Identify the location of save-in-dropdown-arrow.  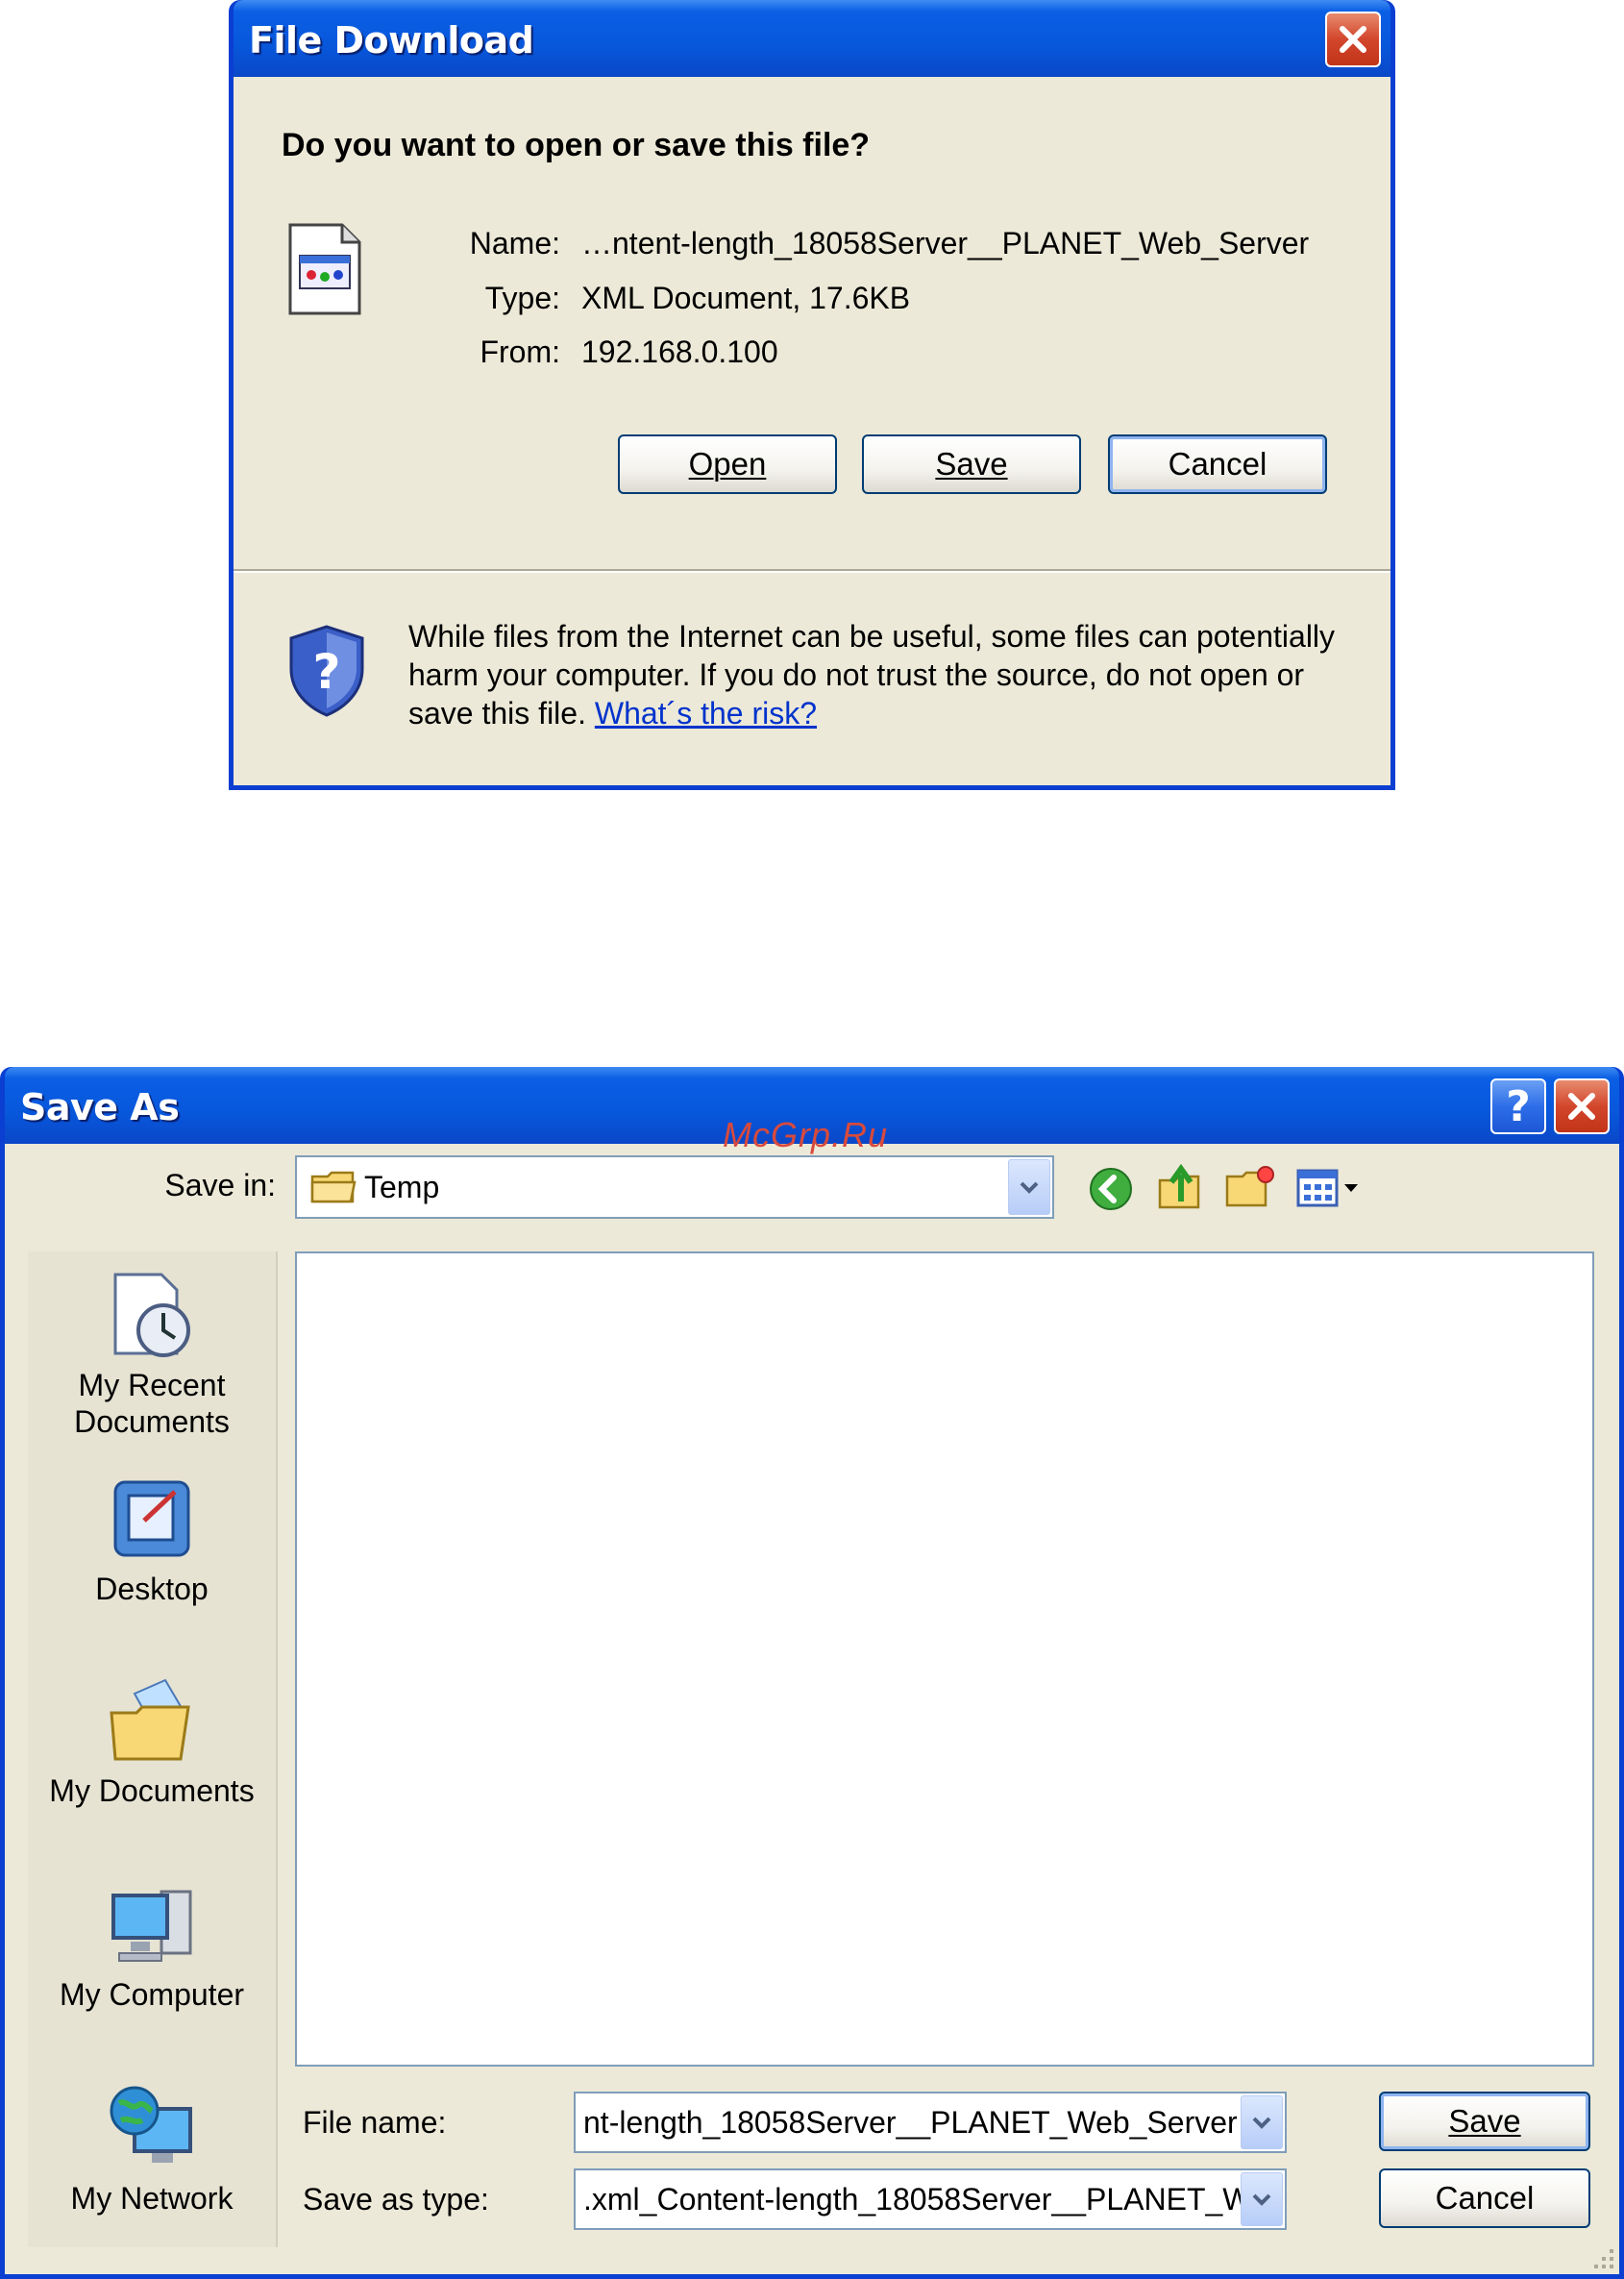
(1029, 1187).